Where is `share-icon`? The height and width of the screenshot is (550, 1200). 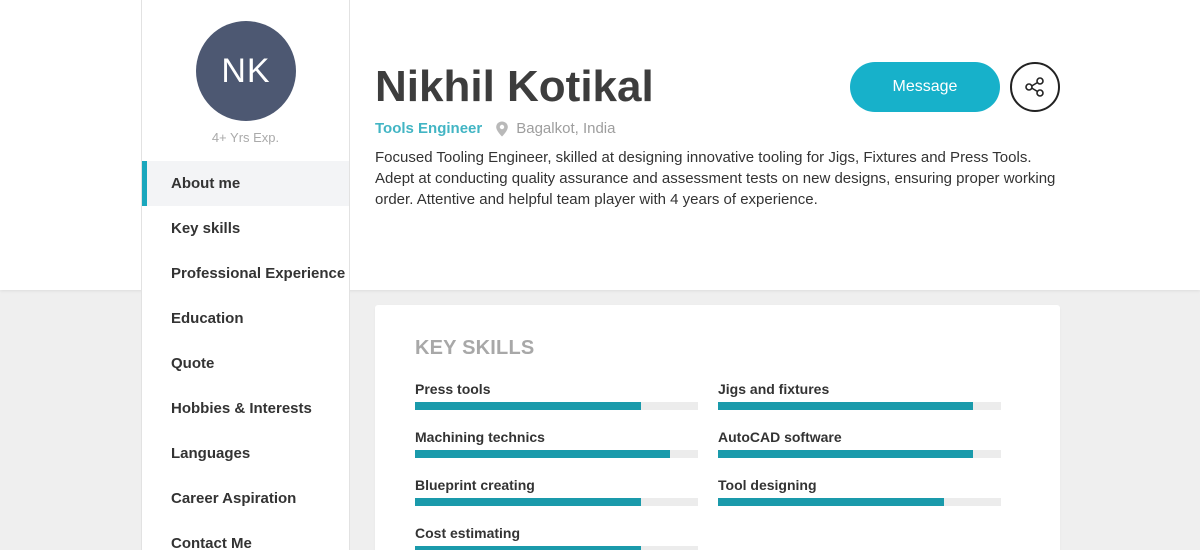 share-icon is located at coordinates (1034, 87).